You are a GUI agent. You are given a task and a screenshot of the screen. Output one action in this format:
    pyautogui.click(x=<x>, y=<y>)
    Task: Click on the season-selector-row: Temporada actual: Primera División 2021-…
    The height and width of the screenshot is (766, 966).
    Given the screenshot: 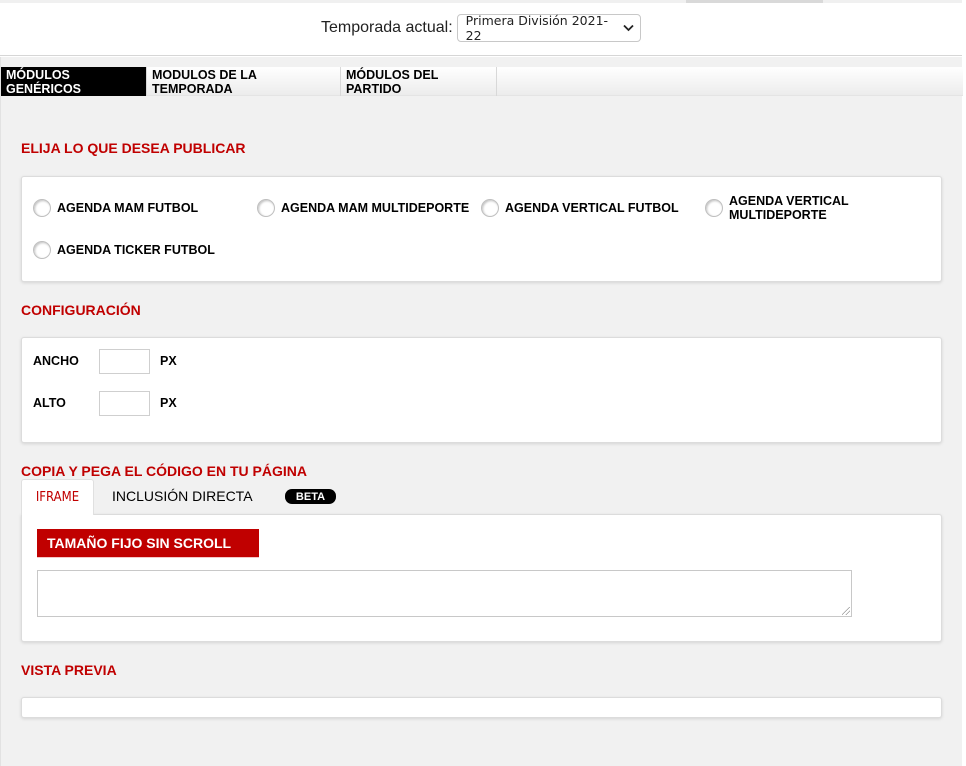 What is the action you would take?
    pyautogui.click(x=481, y=28)
    